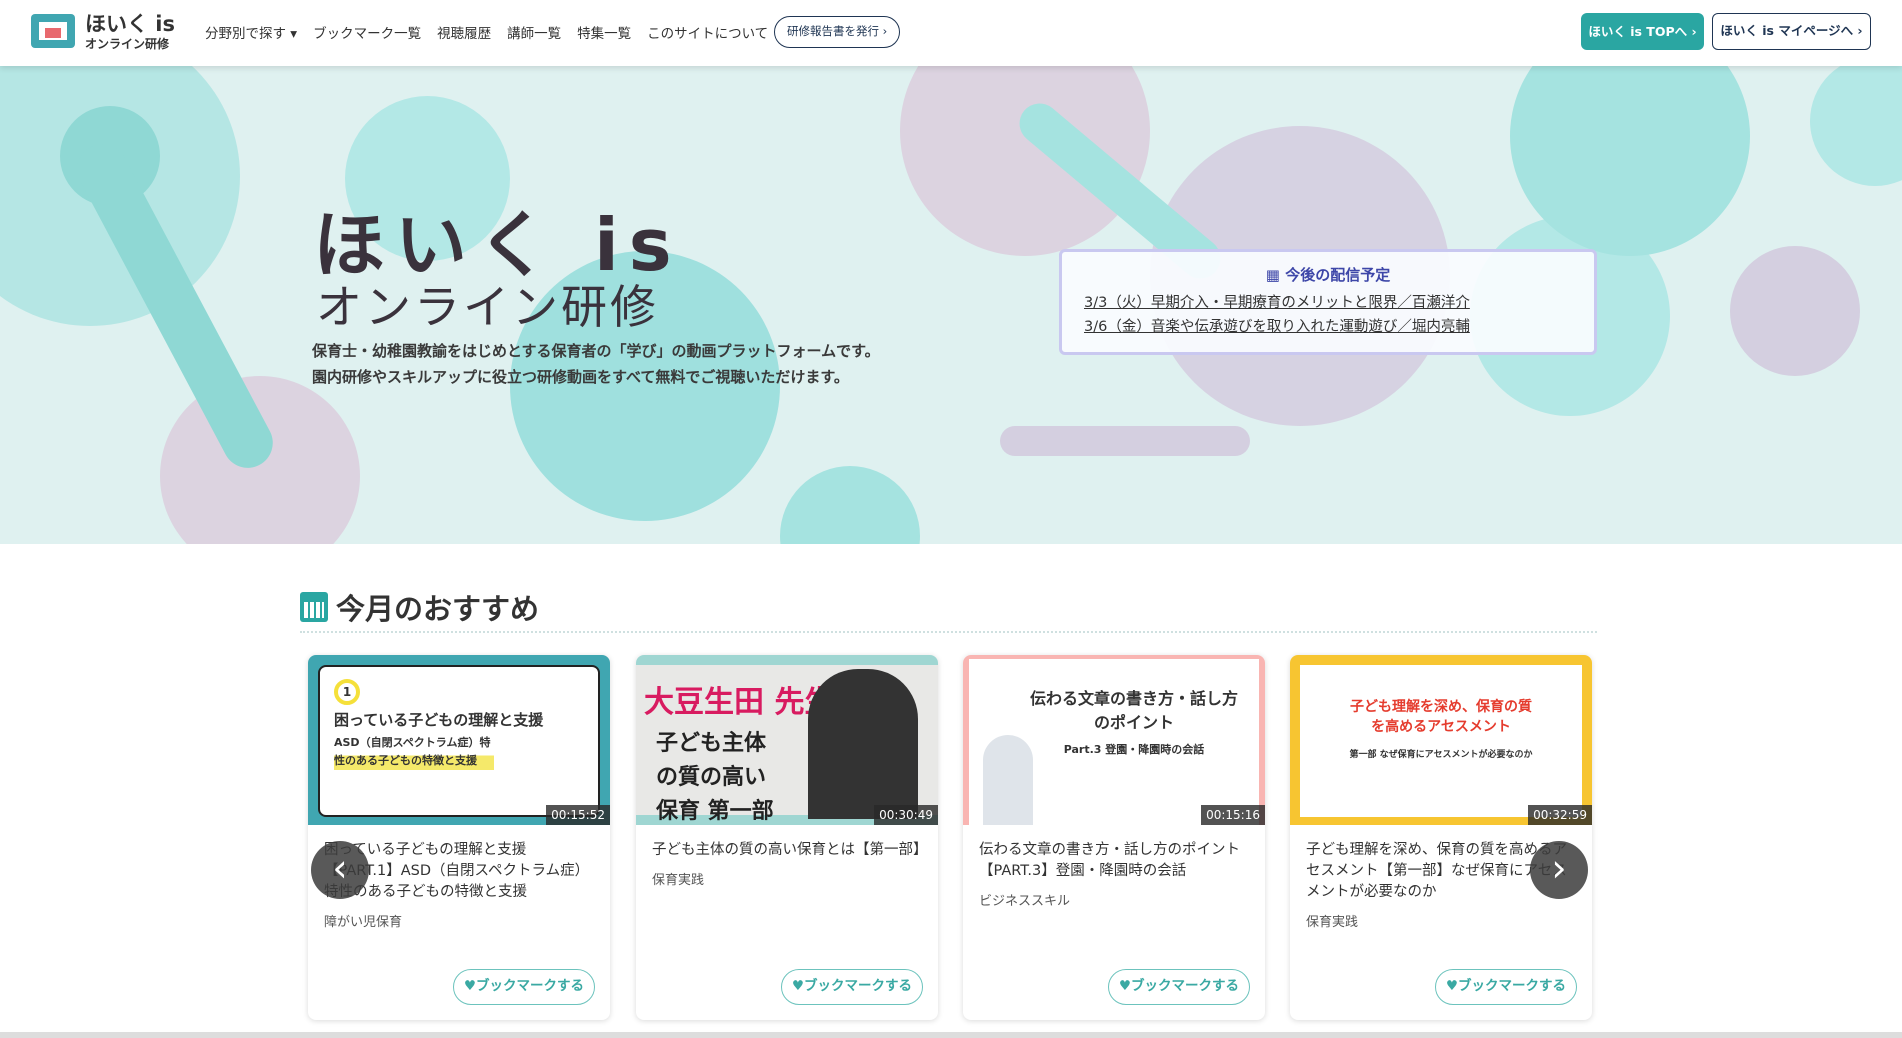  What do you see at coordinates (948, 632) in the screenshot?
I see `divider` at bounding box center [948, 632].